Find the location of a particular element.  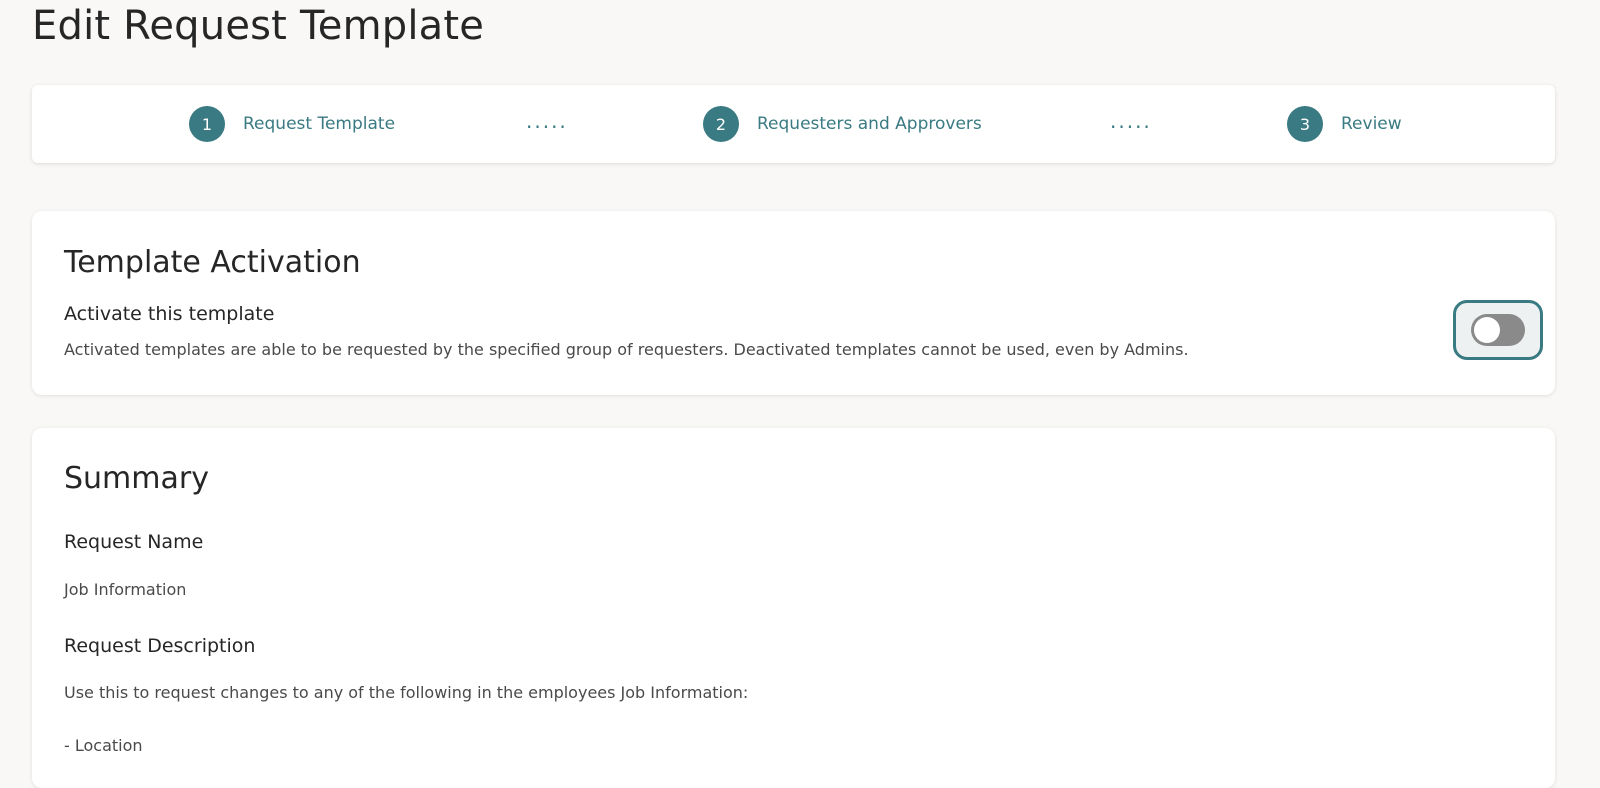

step-request-template: 1 Request Template is located at coordinates (292, 124).